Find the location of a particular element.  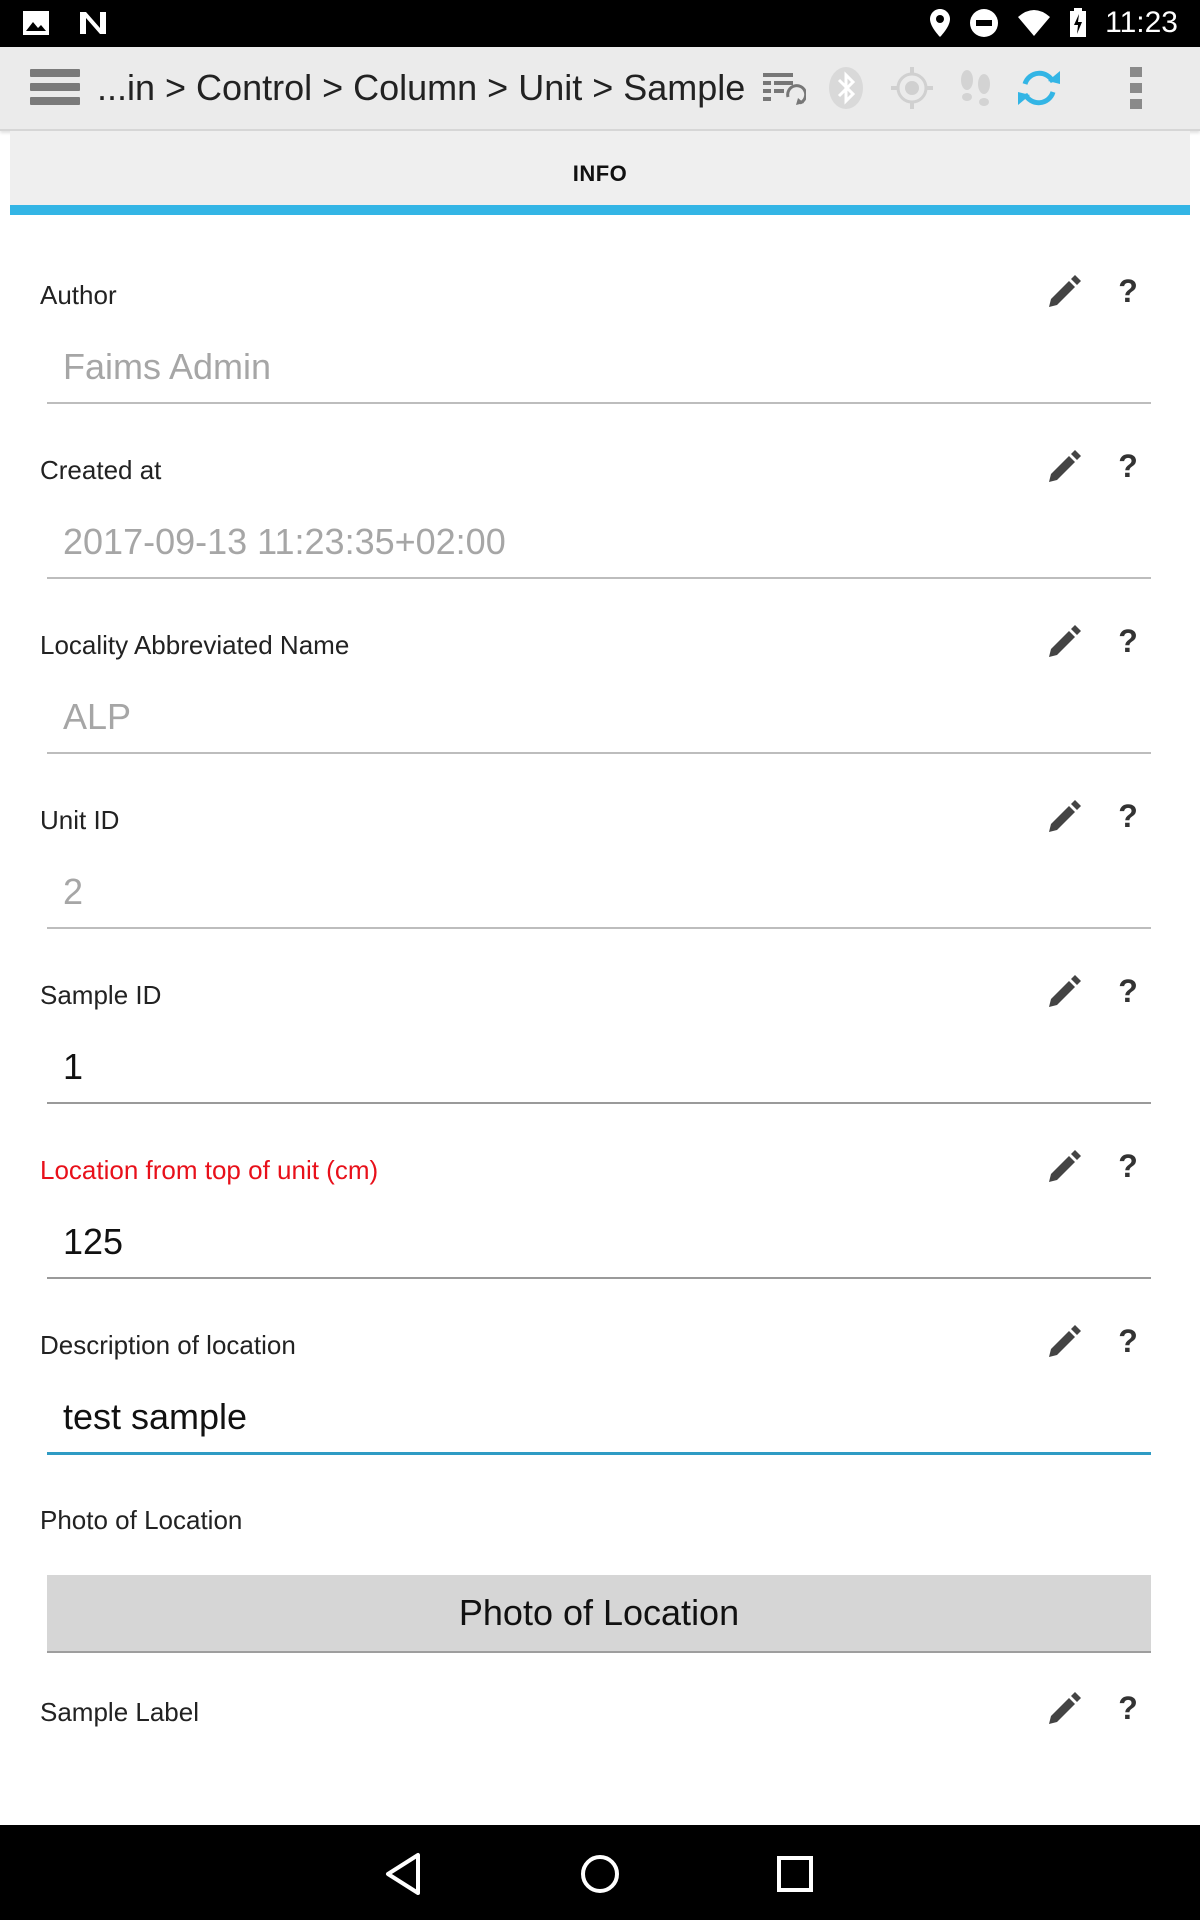

locality-field: ALP is located at coordinates (599, 722).